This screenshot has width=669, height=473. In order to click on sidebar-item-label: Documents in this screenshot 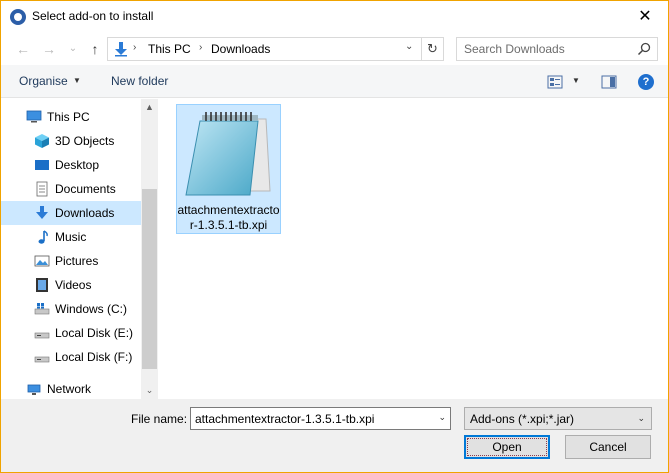, I will do `click(85, 189)`.